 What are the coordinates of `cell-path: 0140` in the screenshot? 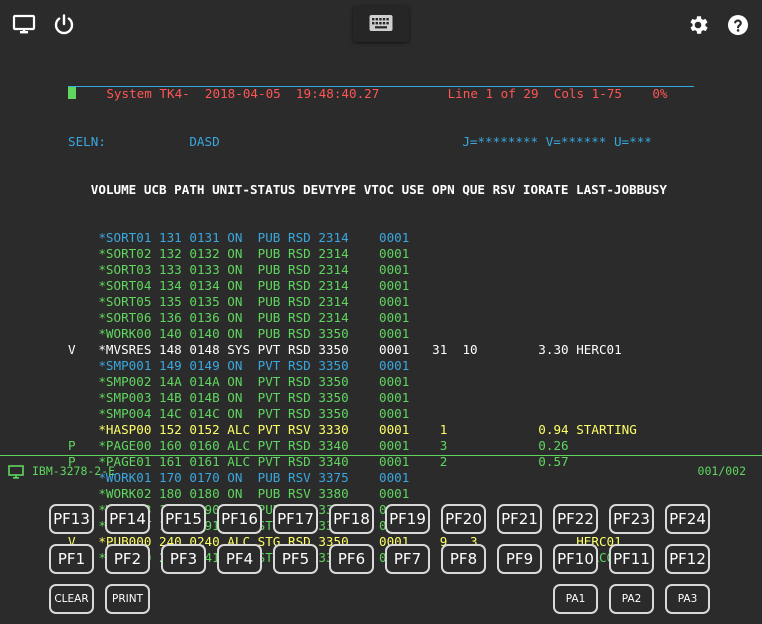 It's located at (204, 333).